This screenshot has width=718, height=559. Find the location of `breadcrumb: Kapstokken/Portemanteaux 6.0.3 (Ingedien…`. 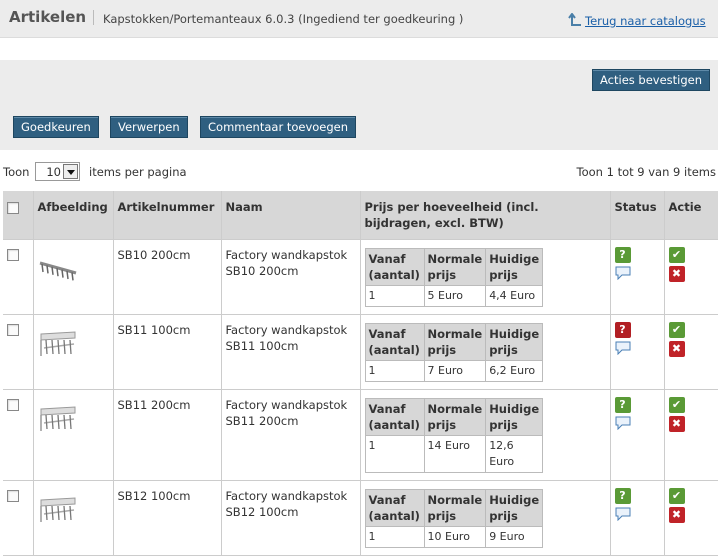

breadcrumb: Kapstokken/Portemanteaux 6.0.3 (Ingedien… is located at coordinates (283, 19).